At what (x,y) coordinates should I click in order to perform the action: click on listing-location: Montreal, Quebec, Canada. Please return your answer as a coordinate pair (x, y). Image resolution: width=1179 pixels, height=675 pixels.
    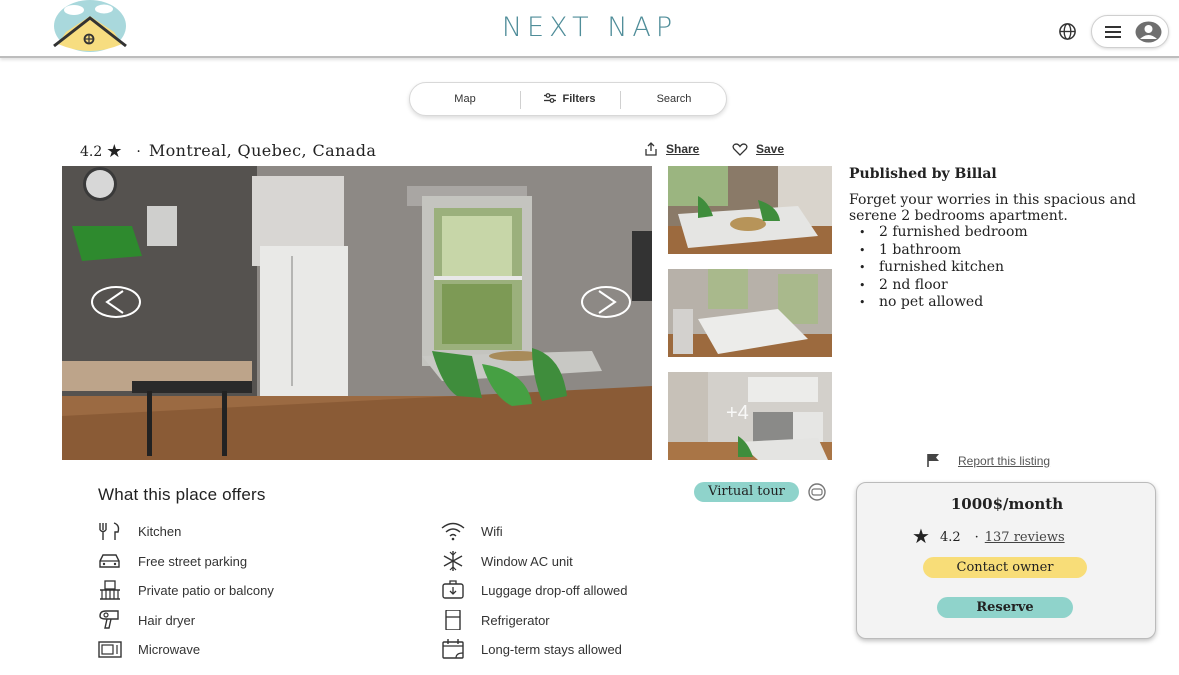
    Looking at the image, I should click on (262, 150).